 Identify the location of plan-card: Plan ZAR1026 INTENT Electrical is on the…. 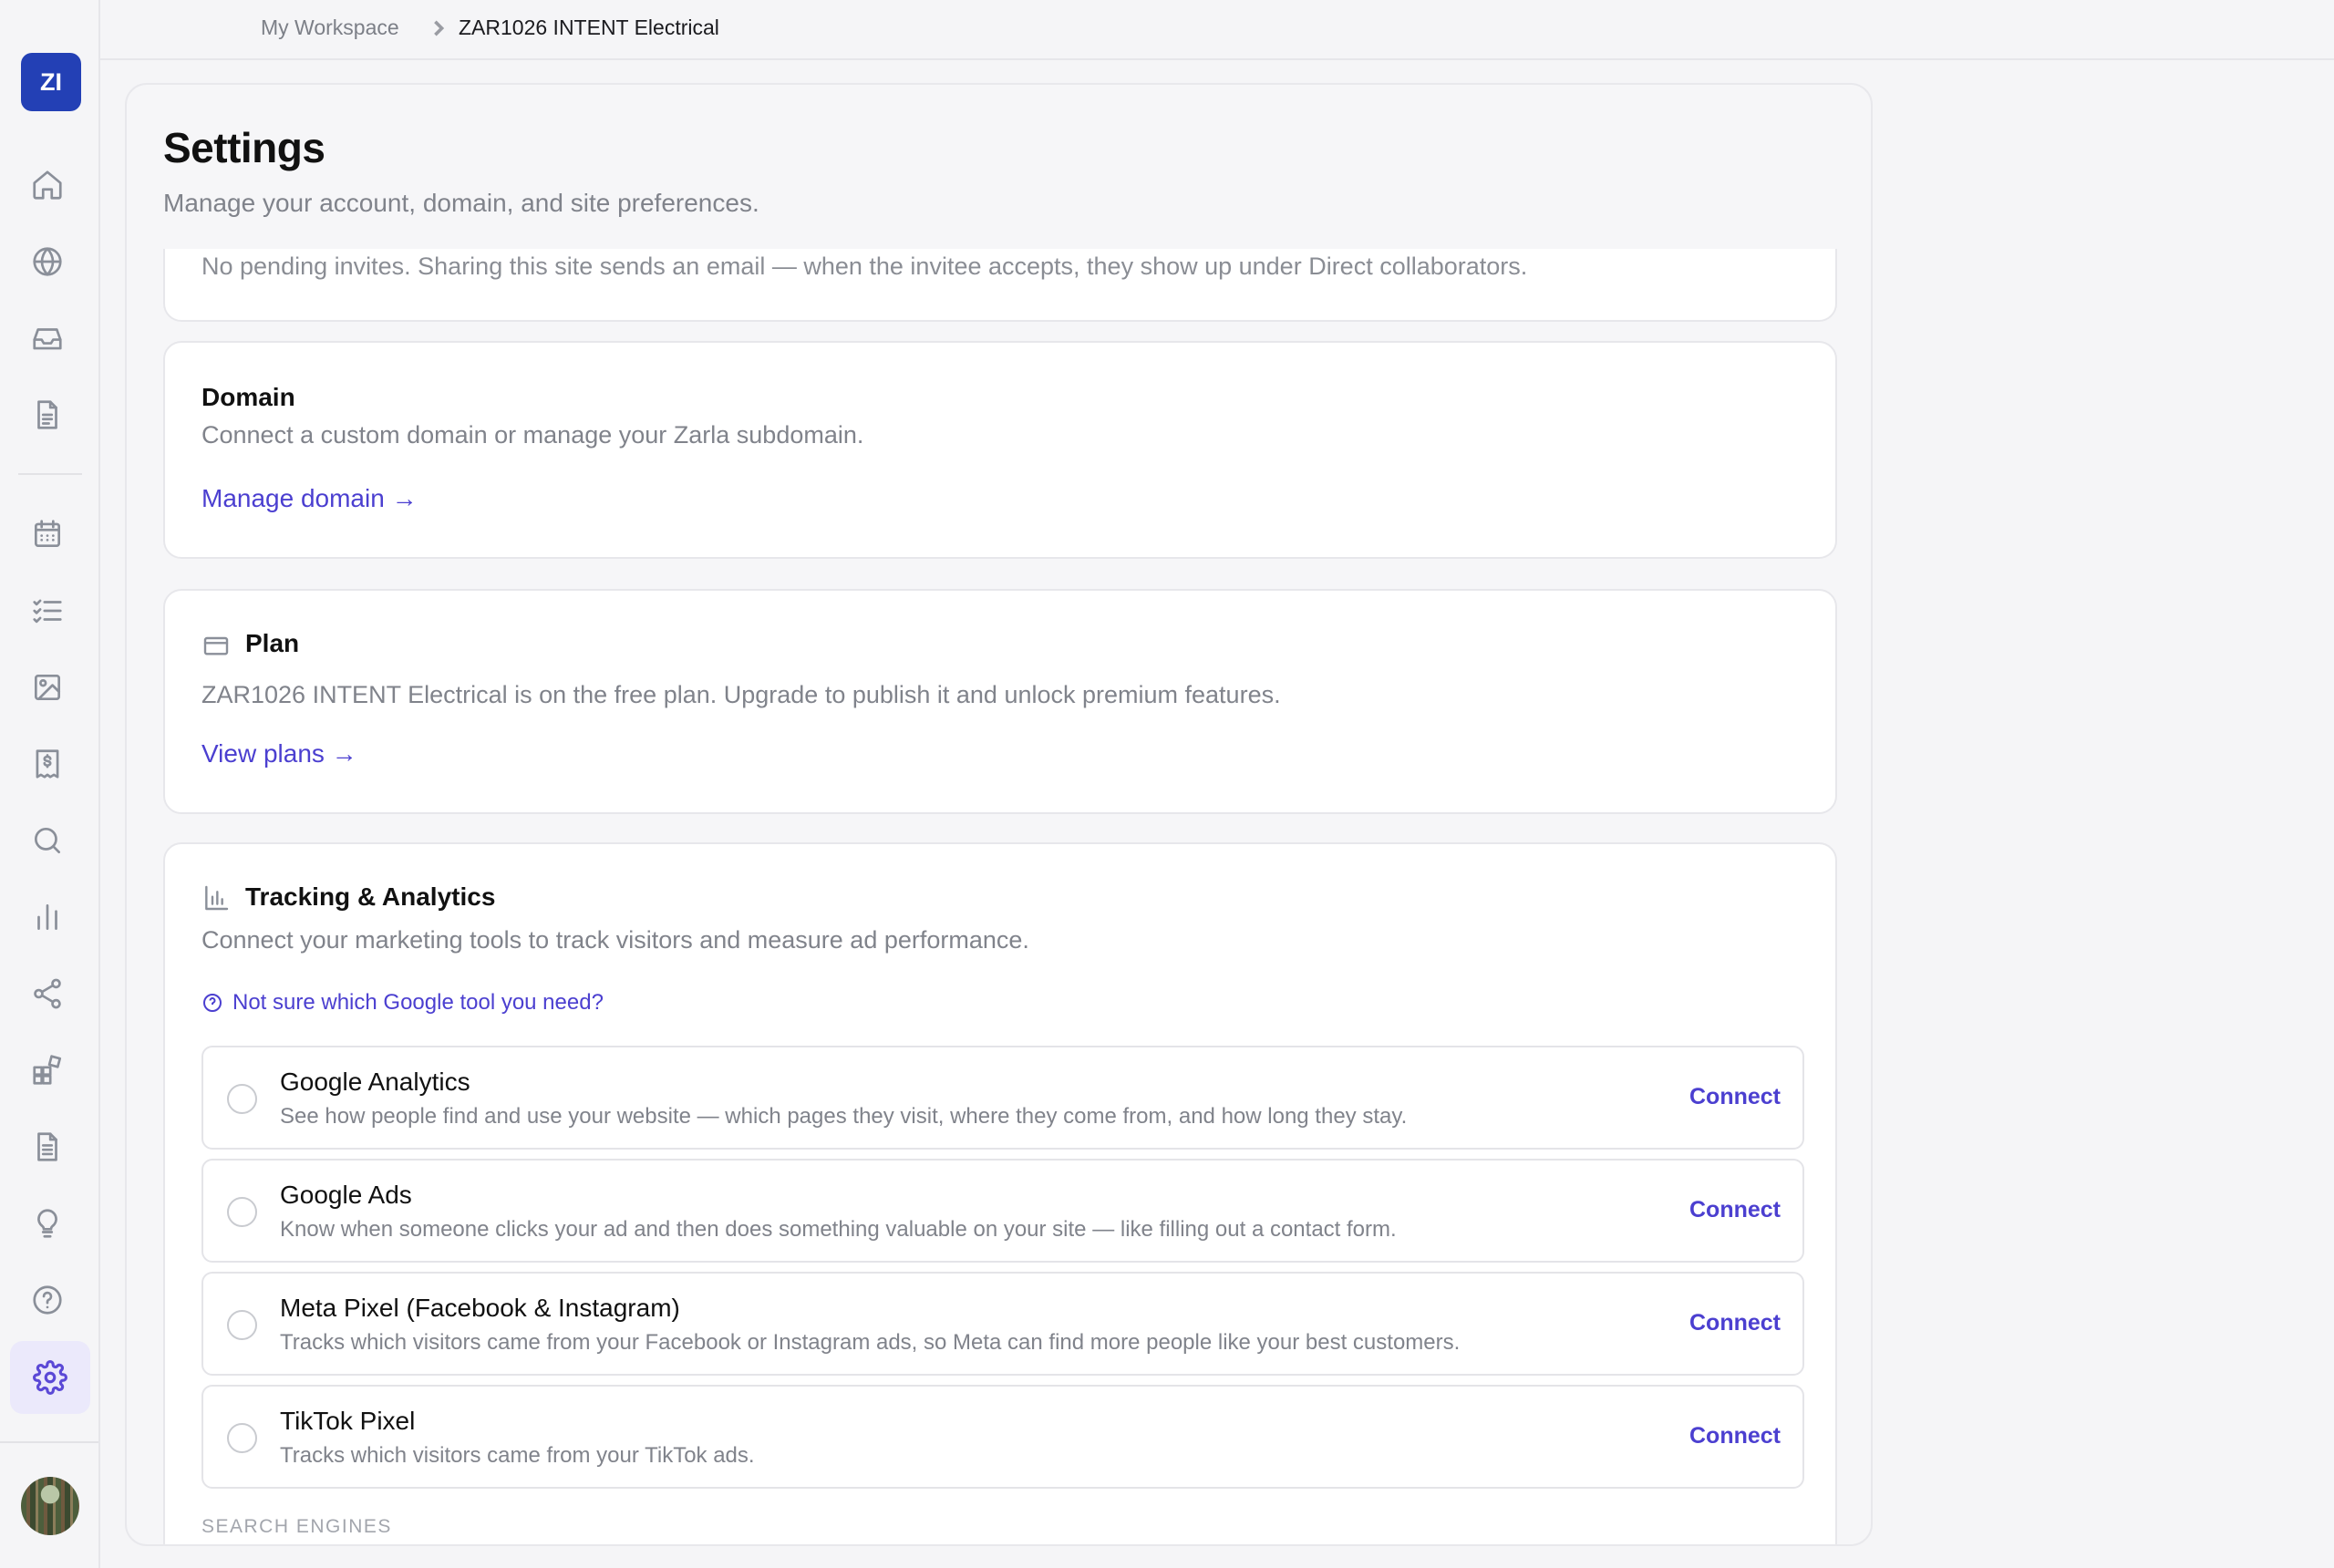
(1000, 701).